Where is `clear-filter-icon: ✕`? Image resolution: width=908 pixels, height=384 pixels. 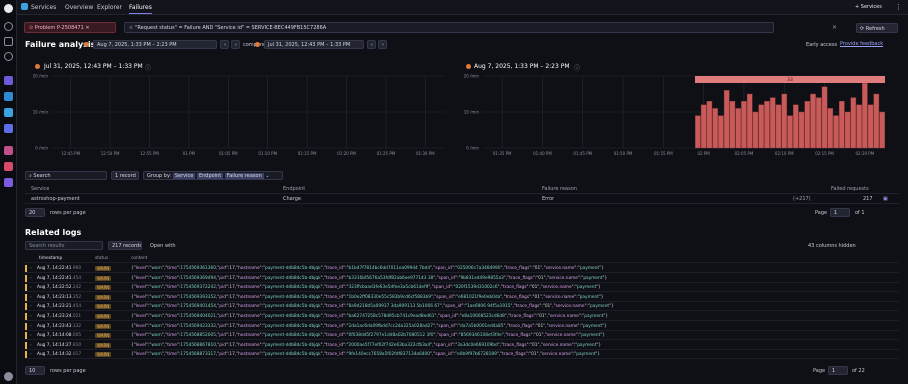 clear-filter-icon: ✕ is located at coordinates (834, 27).